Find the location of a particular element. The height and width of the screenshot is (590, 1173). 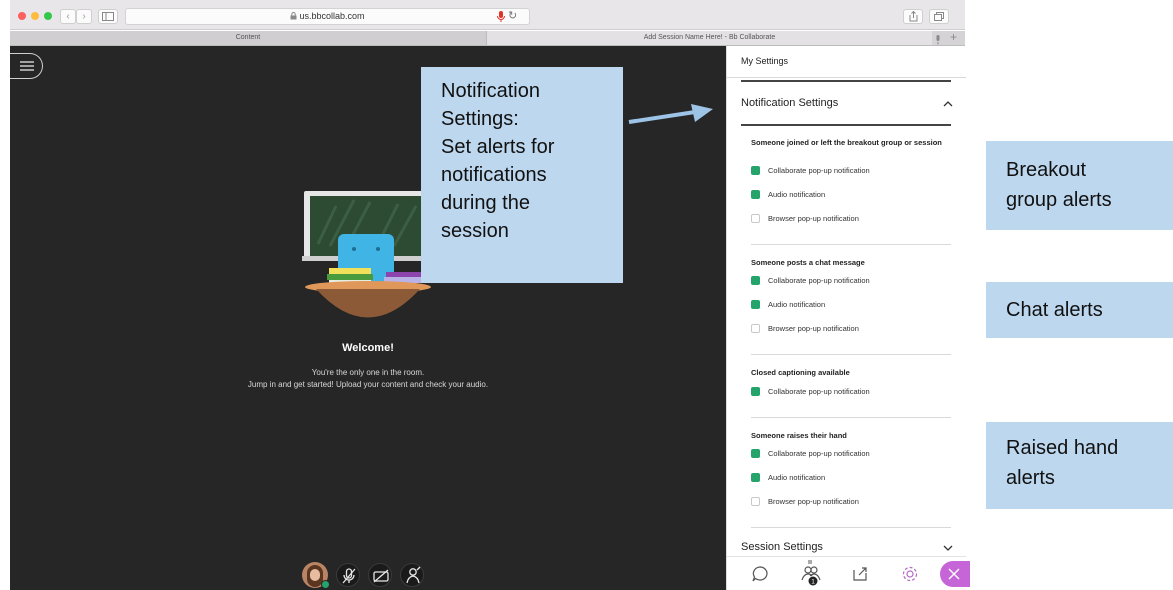

close-icon is located at coordinates (954, 574).